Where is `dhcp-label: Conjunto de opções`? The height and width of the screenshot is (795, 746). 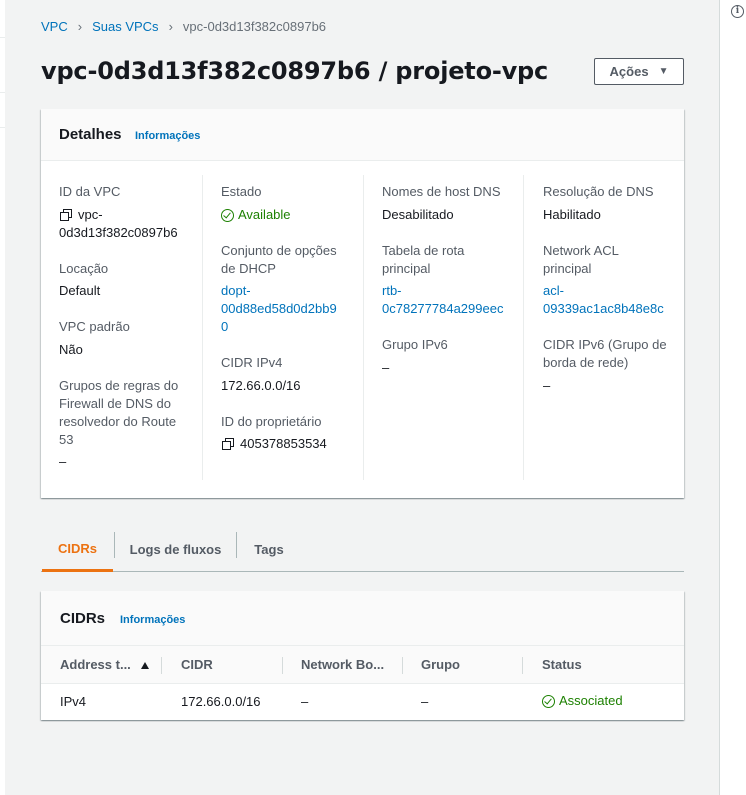 dhcp-label: Conjunto de opções is located at coordinates (279, 250).